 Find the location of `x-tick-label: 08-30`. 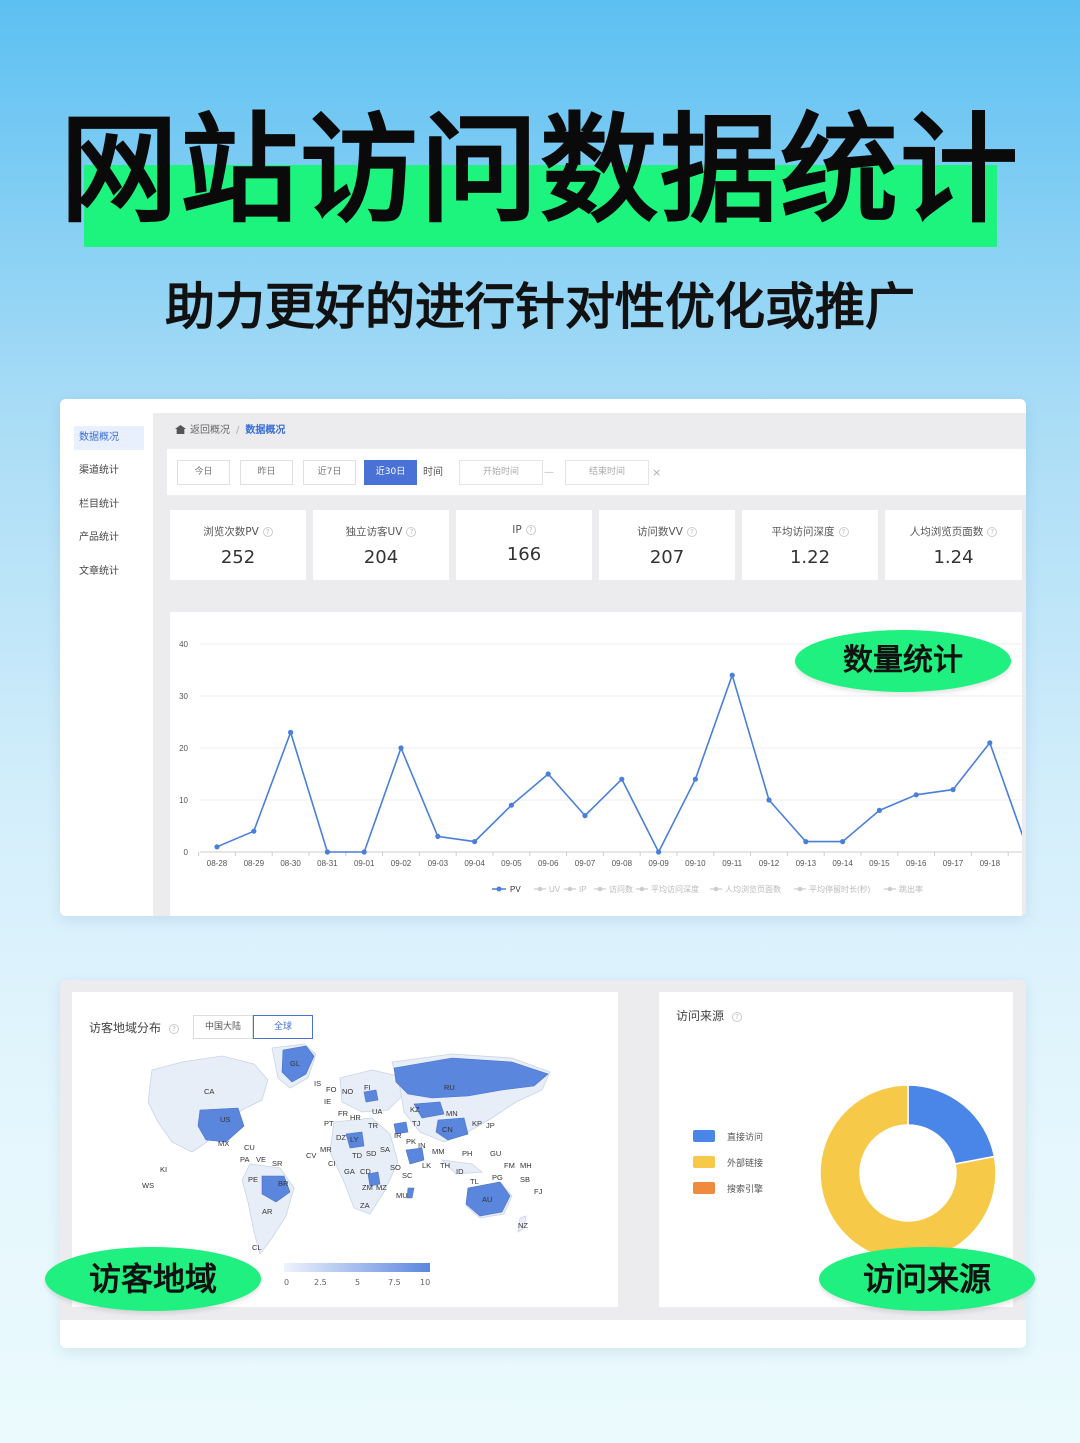

x-tick-label: 08-30 is located at coordinates (290, 863).